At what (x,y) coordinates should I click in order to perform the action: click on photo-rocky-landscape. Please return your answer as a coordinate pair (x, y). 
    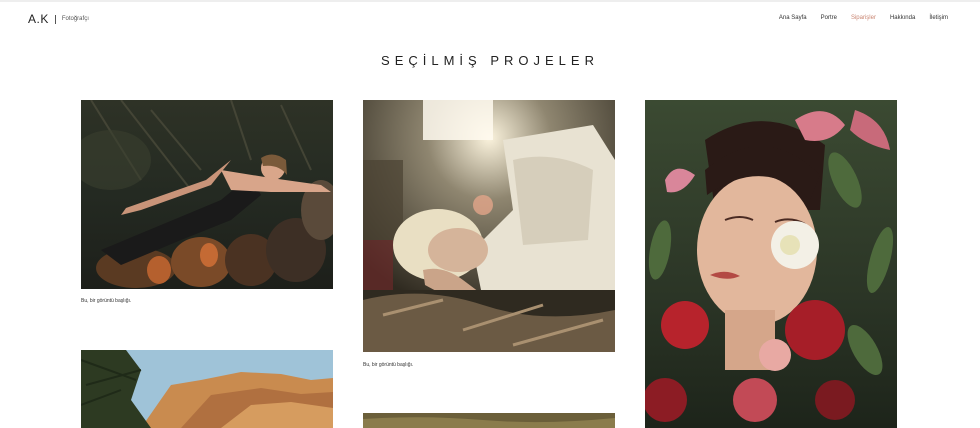
    Looking at the image, I should click on (207, 389).